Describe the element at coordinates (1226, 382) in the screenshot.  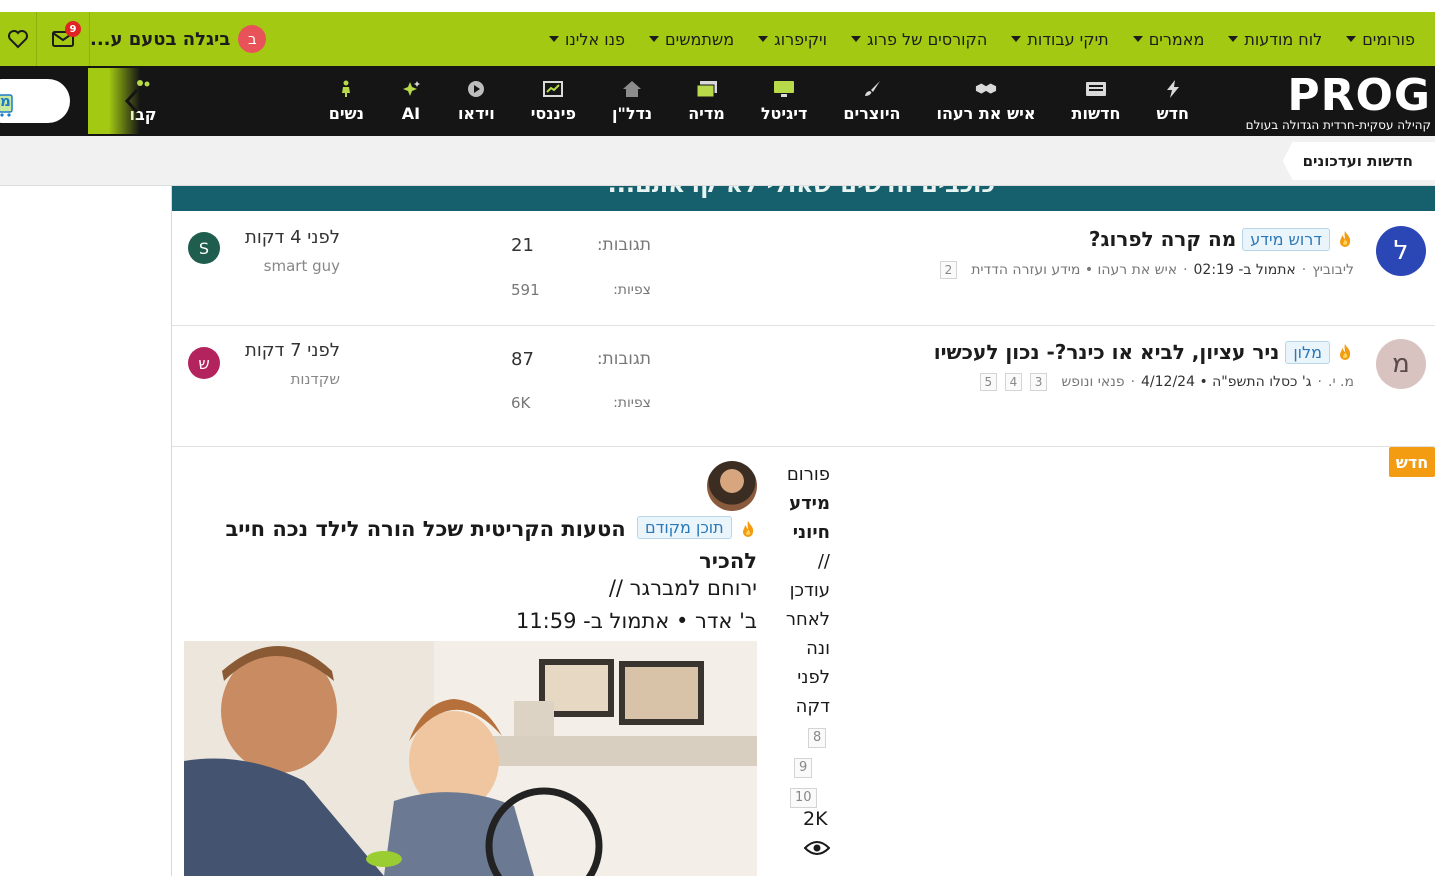
I see `thread-date: ג' כסלו התשפ"ה • 4/12/24` at that location.